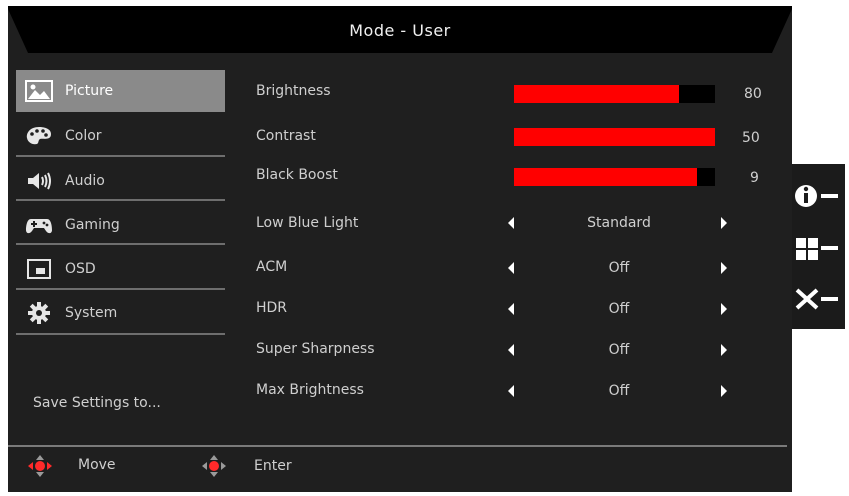  What do you see at coordinates (92, 225) in the screenshot?
I see `menu-item-label: Gaming` at bounding box center [92, 225].